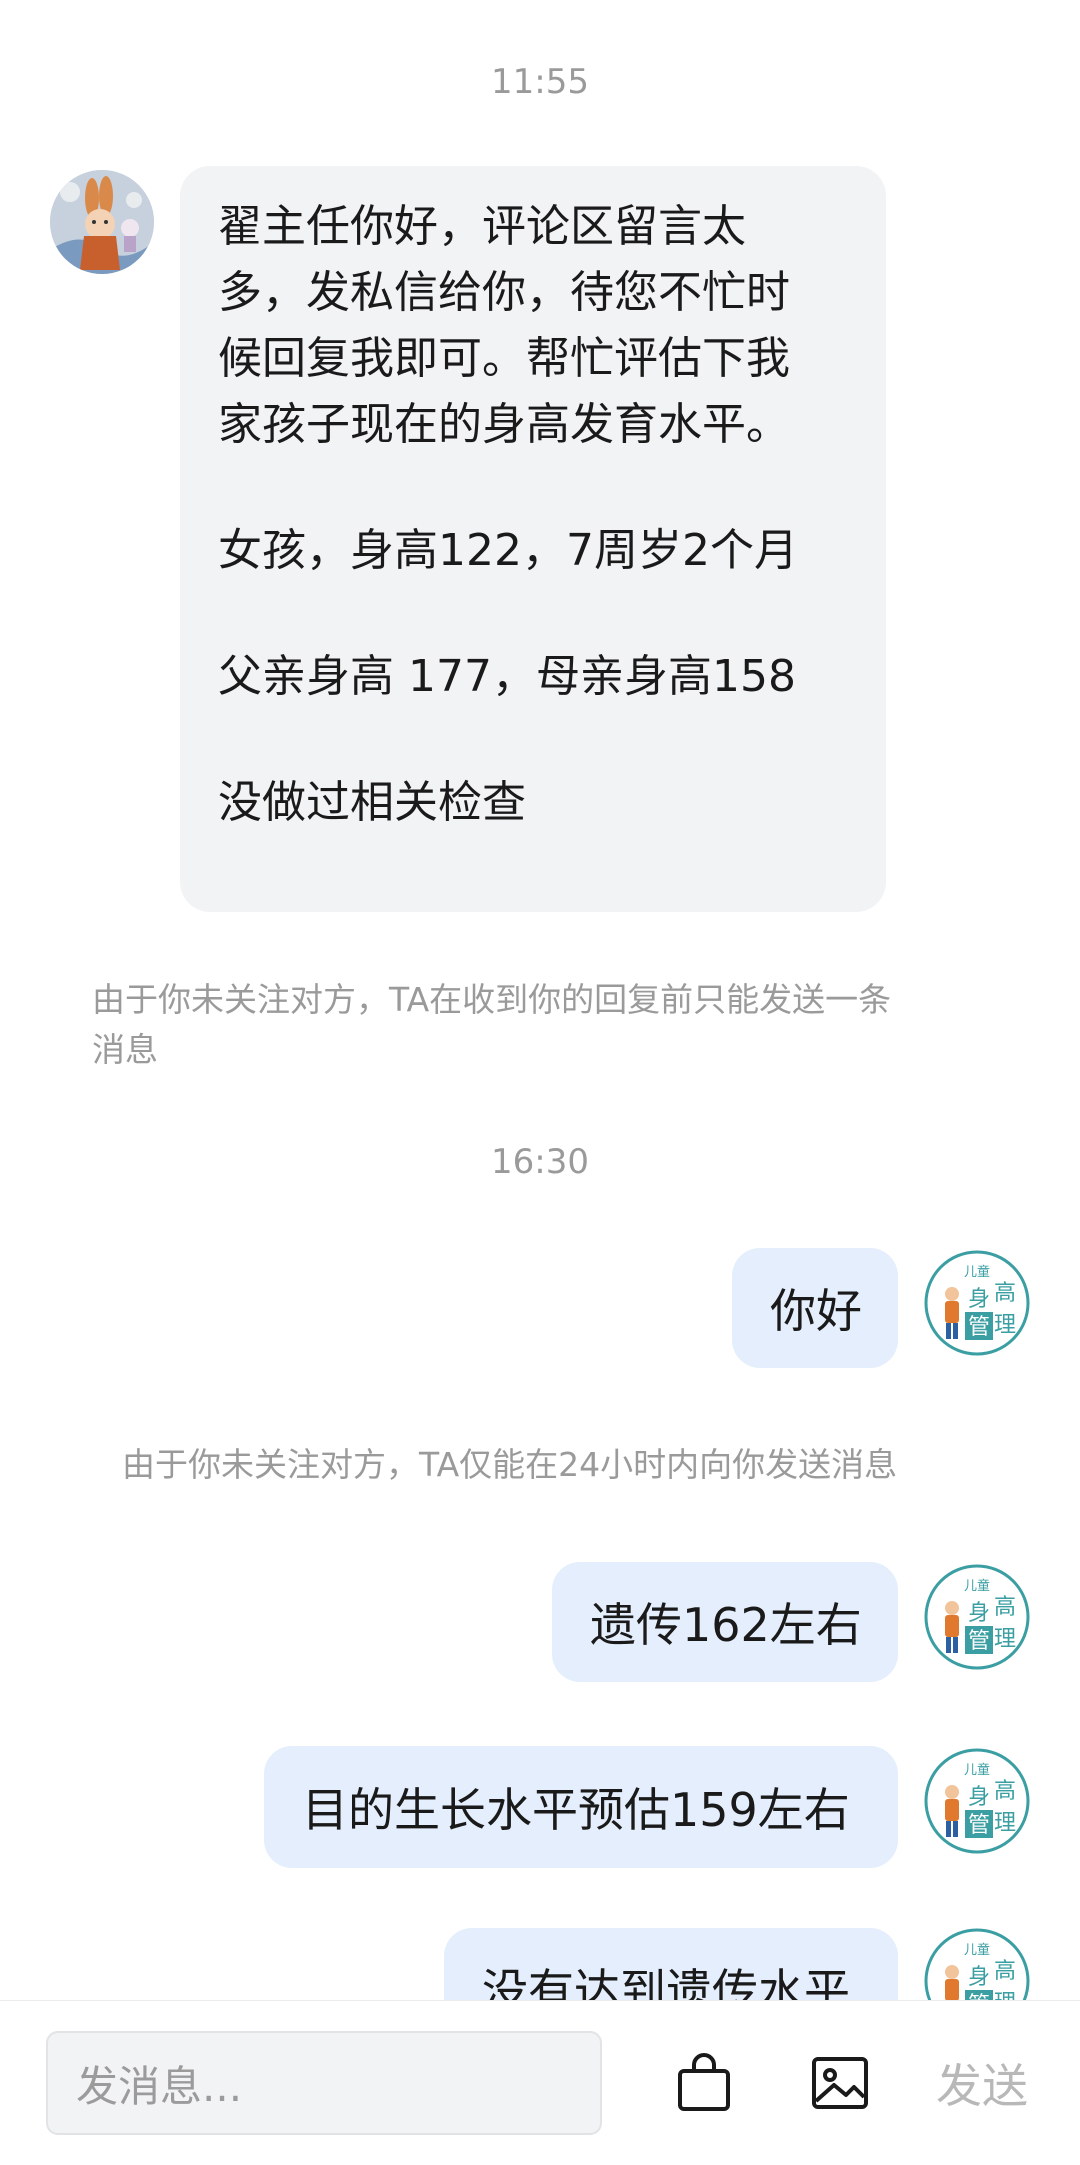 The width and height of the screenshot is (1080, 2165). Describe the element at coordinates (125, 1049) in the screenshot. I see `follow-notice-line: 消息` at that location.